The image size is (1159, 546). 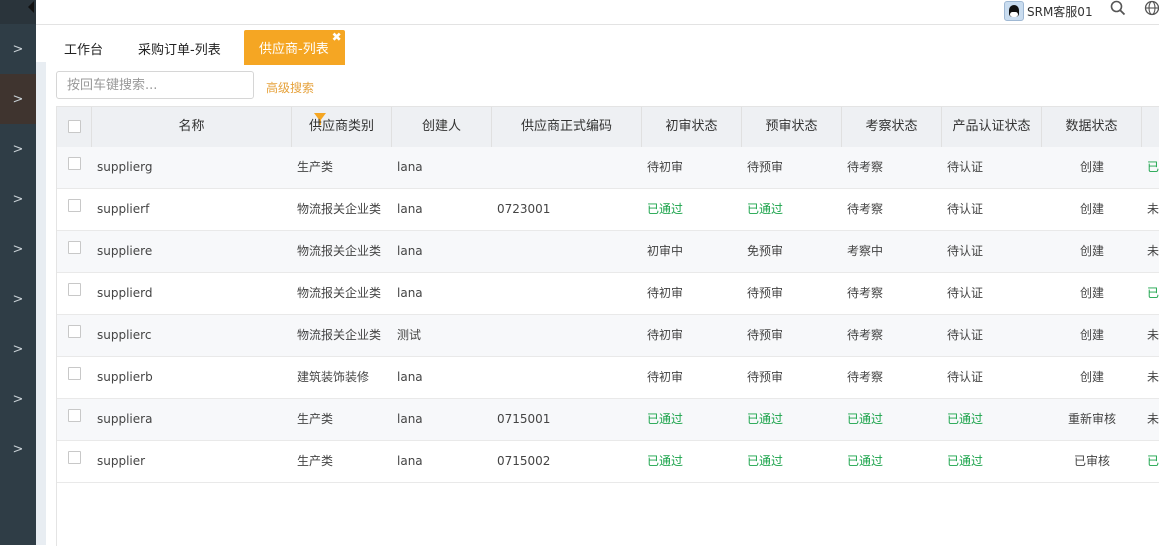 I want to click on top-bar, so click(x=597, y=12).